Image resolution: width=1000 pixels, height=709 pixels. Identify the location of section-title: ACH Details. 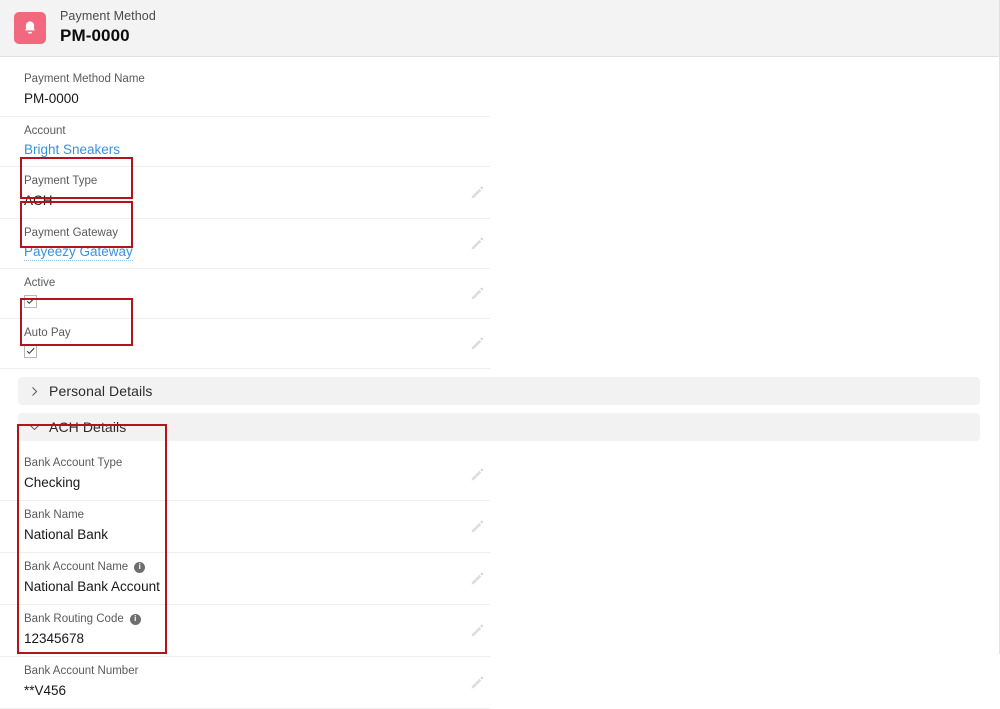
(88, 427).